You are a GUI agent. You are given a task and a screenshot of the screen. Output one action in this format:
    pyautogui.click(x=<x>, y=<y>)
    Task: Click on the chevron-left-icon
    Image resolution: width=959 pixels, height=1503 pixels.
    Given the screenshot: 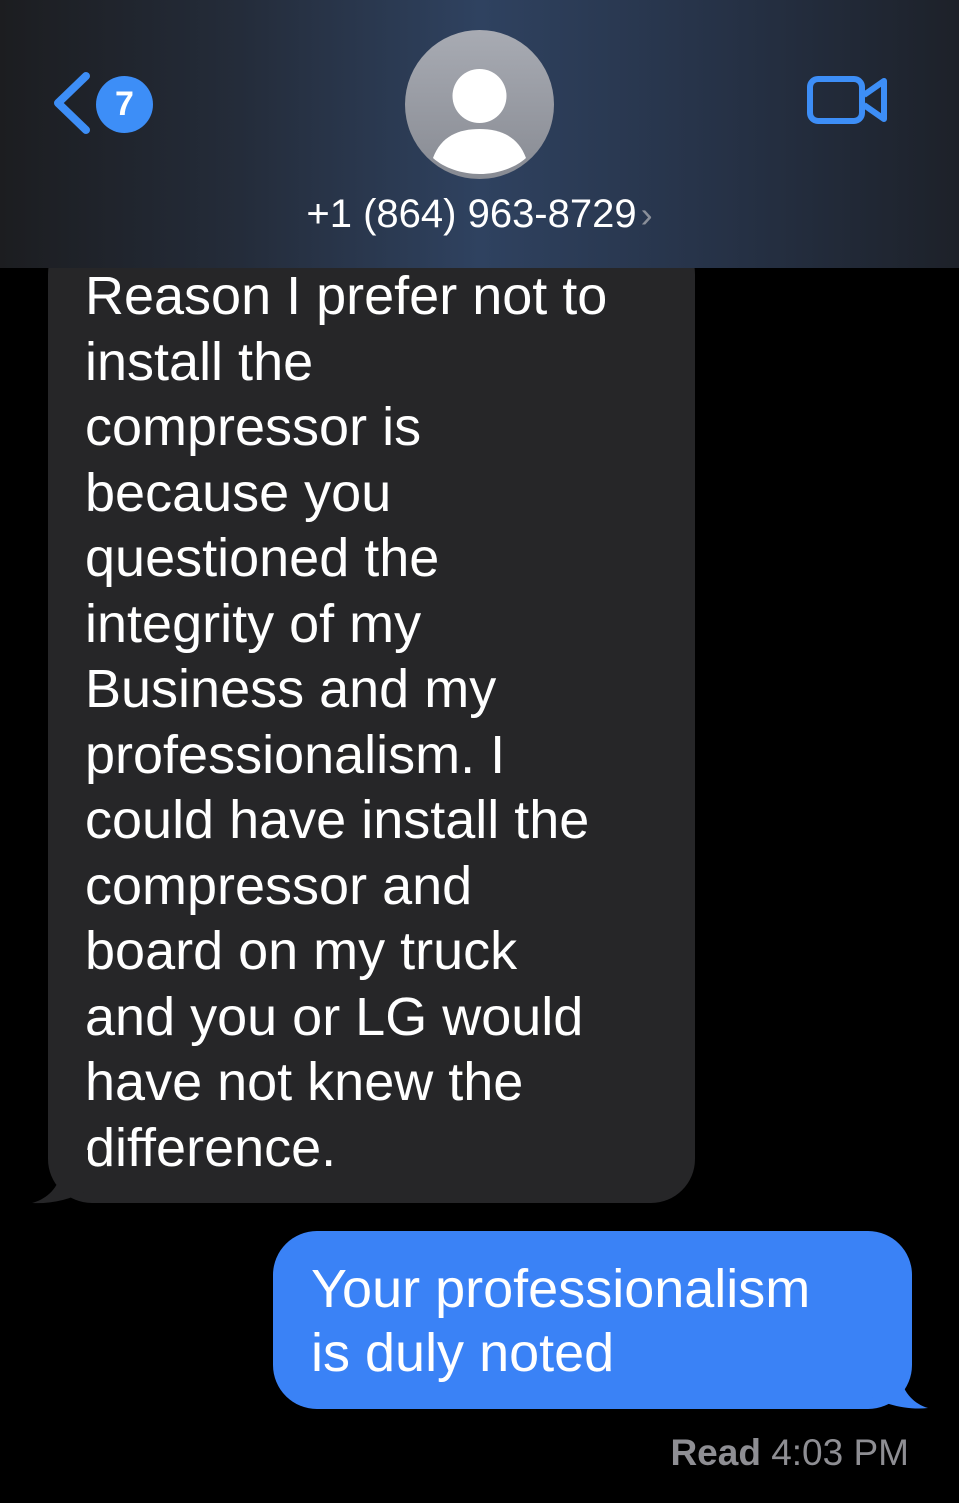 What is the action you would take?
    pyautogui.click(x=72, y=103)
    